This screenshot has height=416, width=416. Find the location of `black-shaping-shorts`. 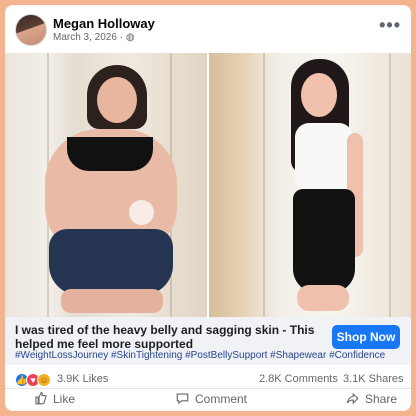

black-shaping-shorts is located at coordinates (324, 241).